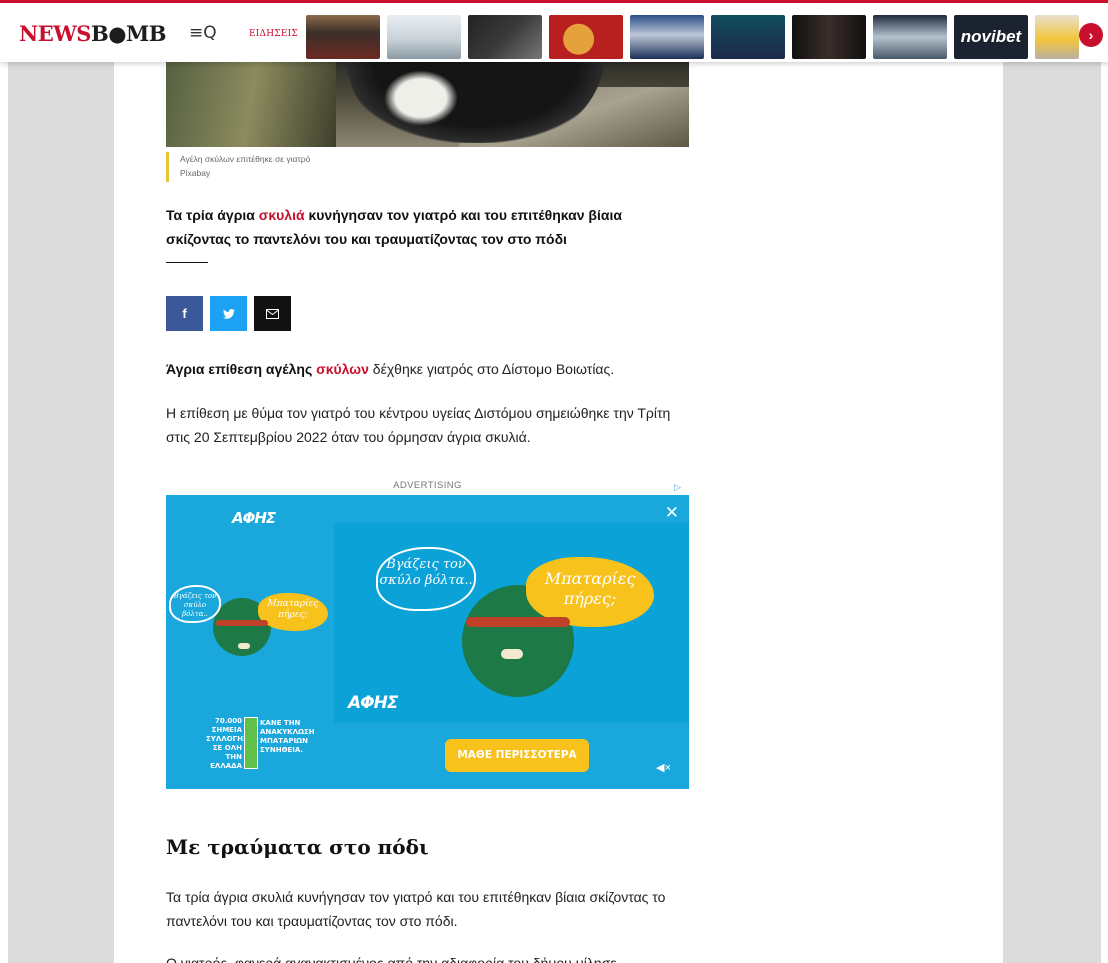  What do you see at coordinates (373, 703) in the screenshot?
I see `ad-brand-logo-secondary: AΦΗΣ` at bounding box center [373, 703].